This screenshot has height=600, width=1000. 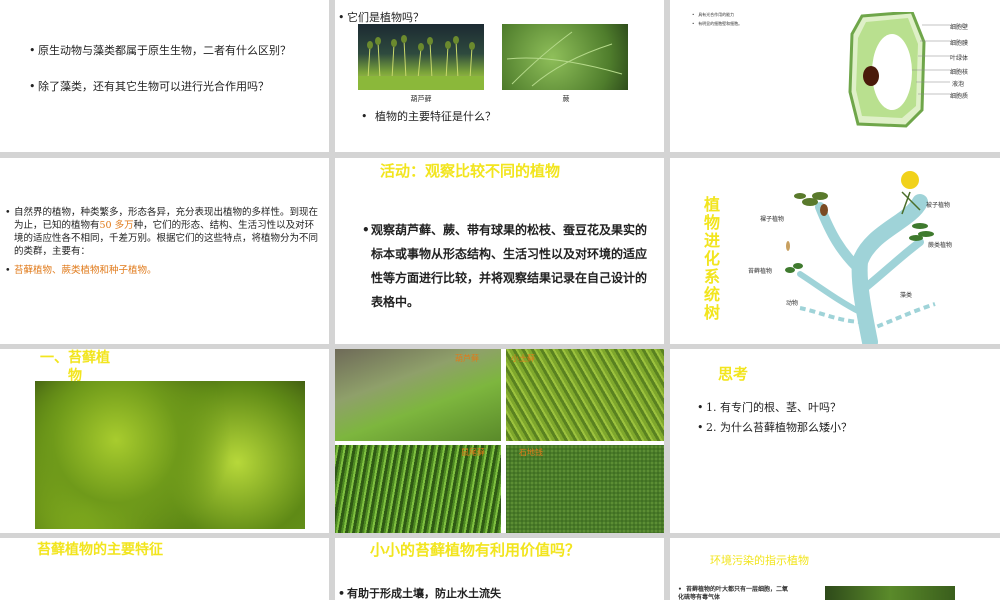 What do you see at coordinates (938, 205) in the screenshot?
I see `label-angiosperm: 被子植物` at bounding box center [938, 205].